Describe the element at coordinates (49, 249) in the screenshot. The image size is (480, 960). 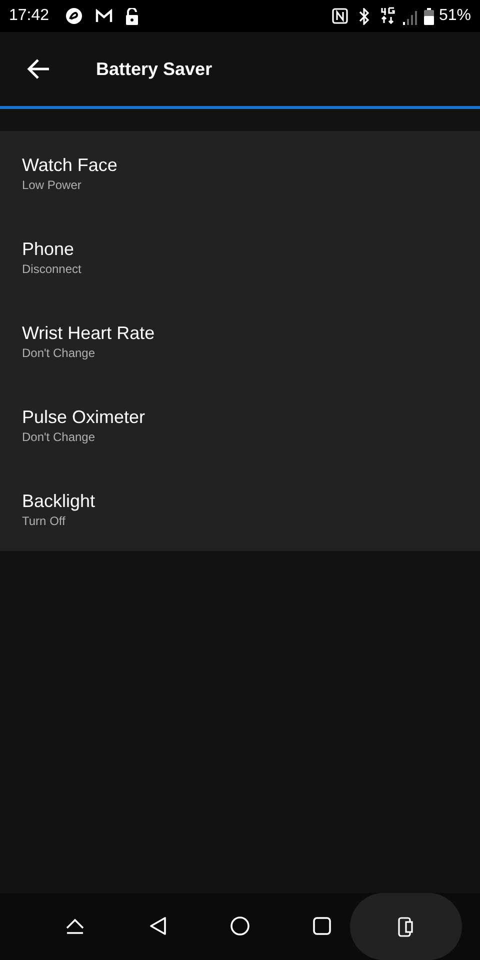
I see `setting-title: Phone` at that location.